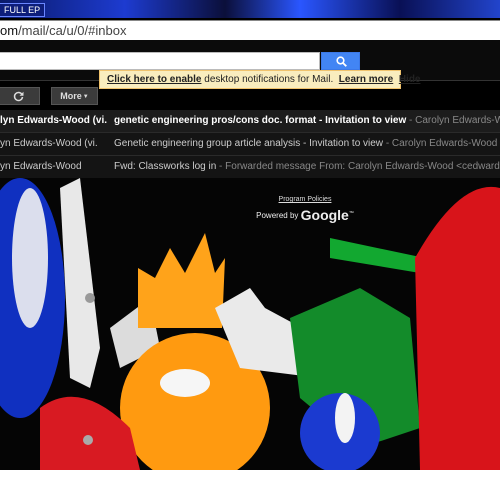 This screenshot has width=500, height=500. Describe the element at coordinates (54, 120) in the screenshot. I see `email-sender: lyn Edwards-Wood (vi.` at that location.